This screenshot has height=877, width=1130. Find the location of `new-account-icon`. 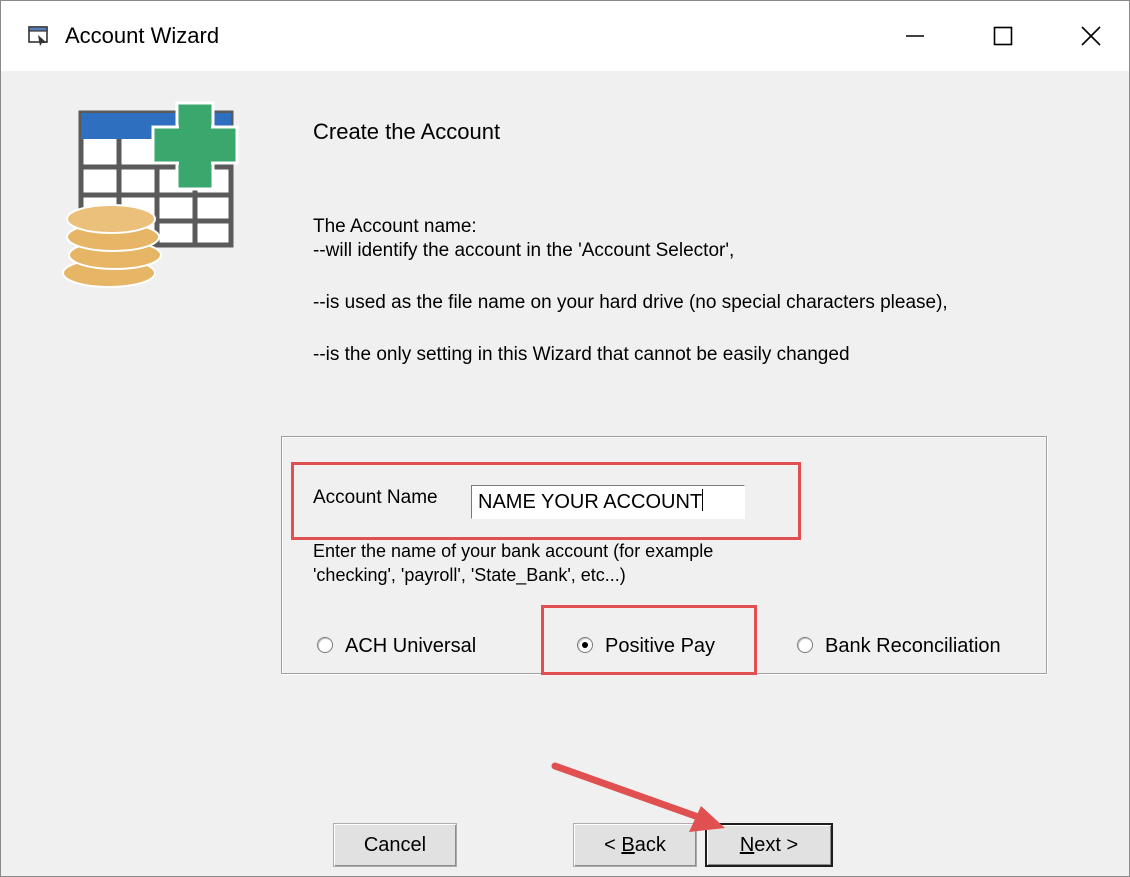

new-account-icon is located at coordinates (150, 194).